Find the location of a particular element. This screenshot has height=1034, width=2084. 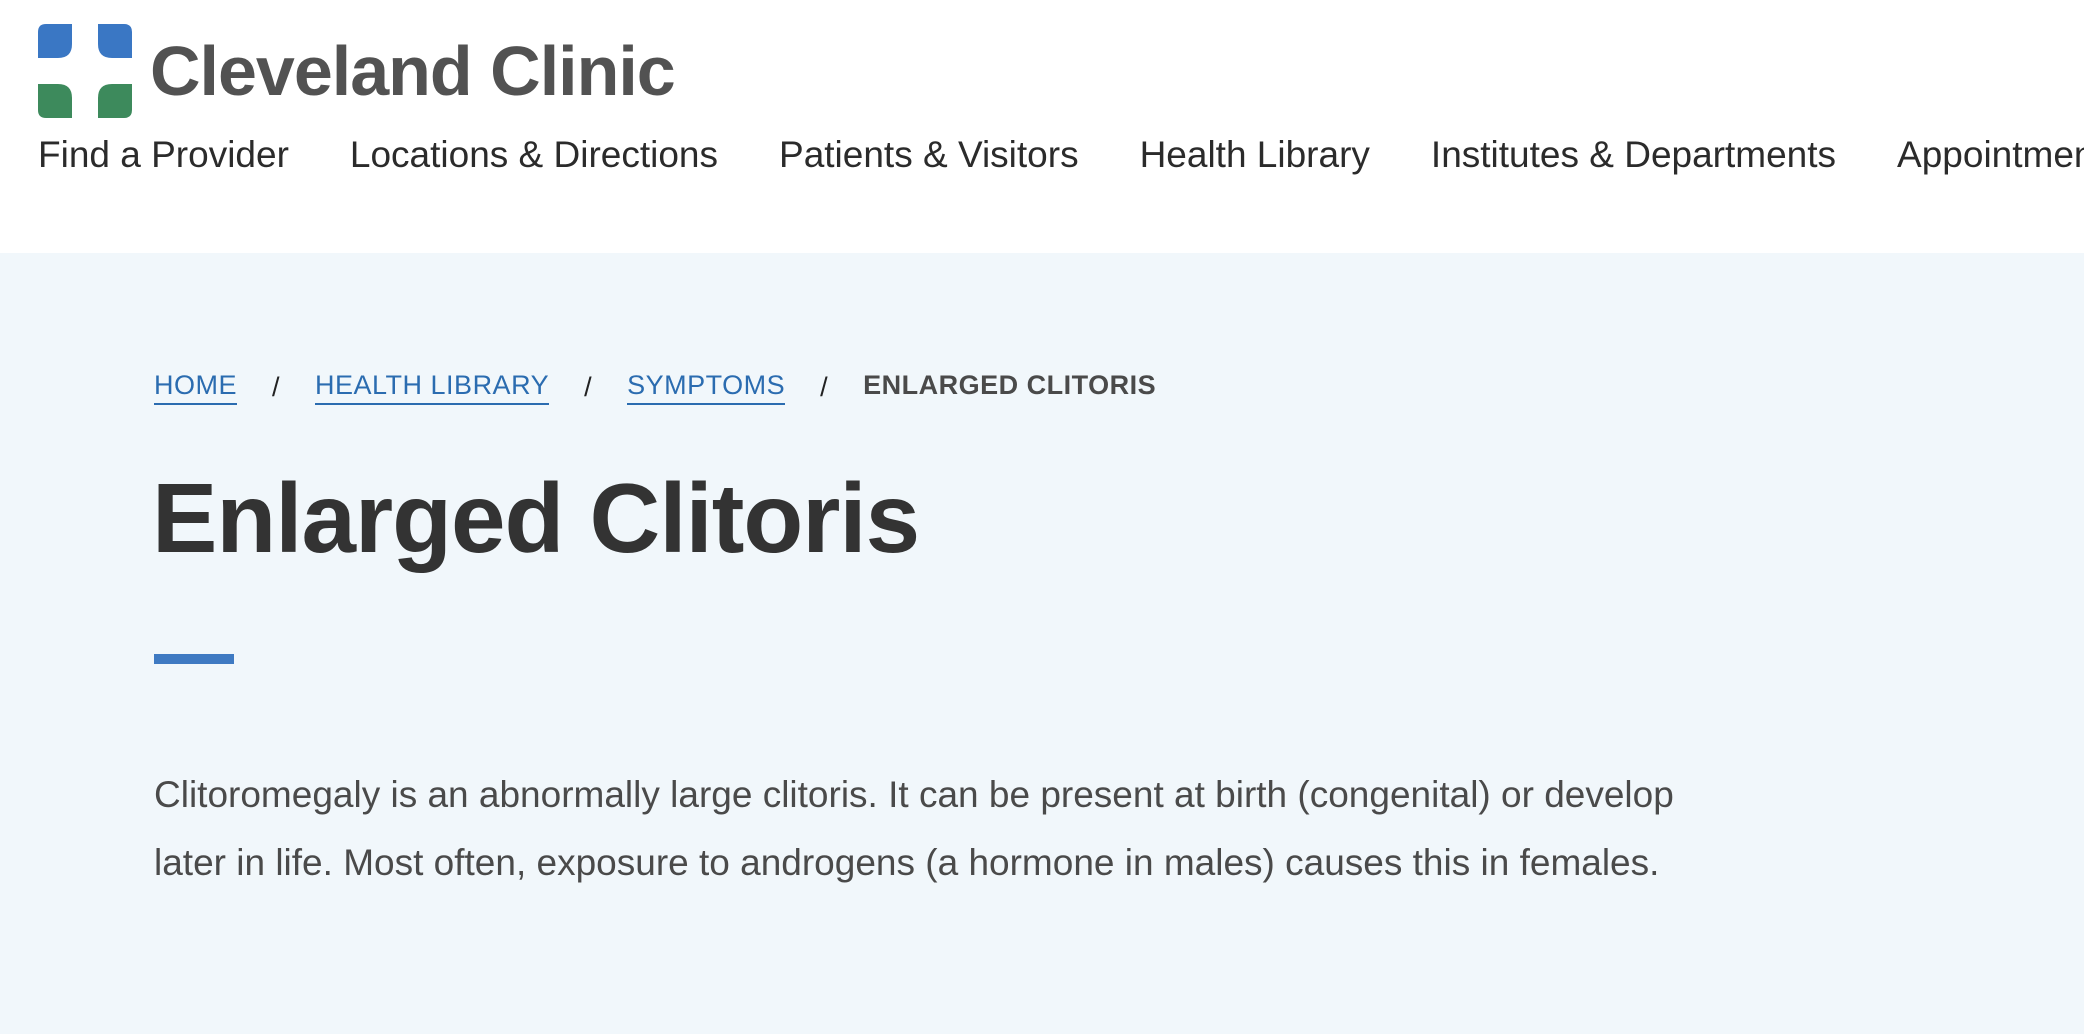

breadcrumb-link-health-library: HEALTH LIBRARY is located at coordinates (432, 387).